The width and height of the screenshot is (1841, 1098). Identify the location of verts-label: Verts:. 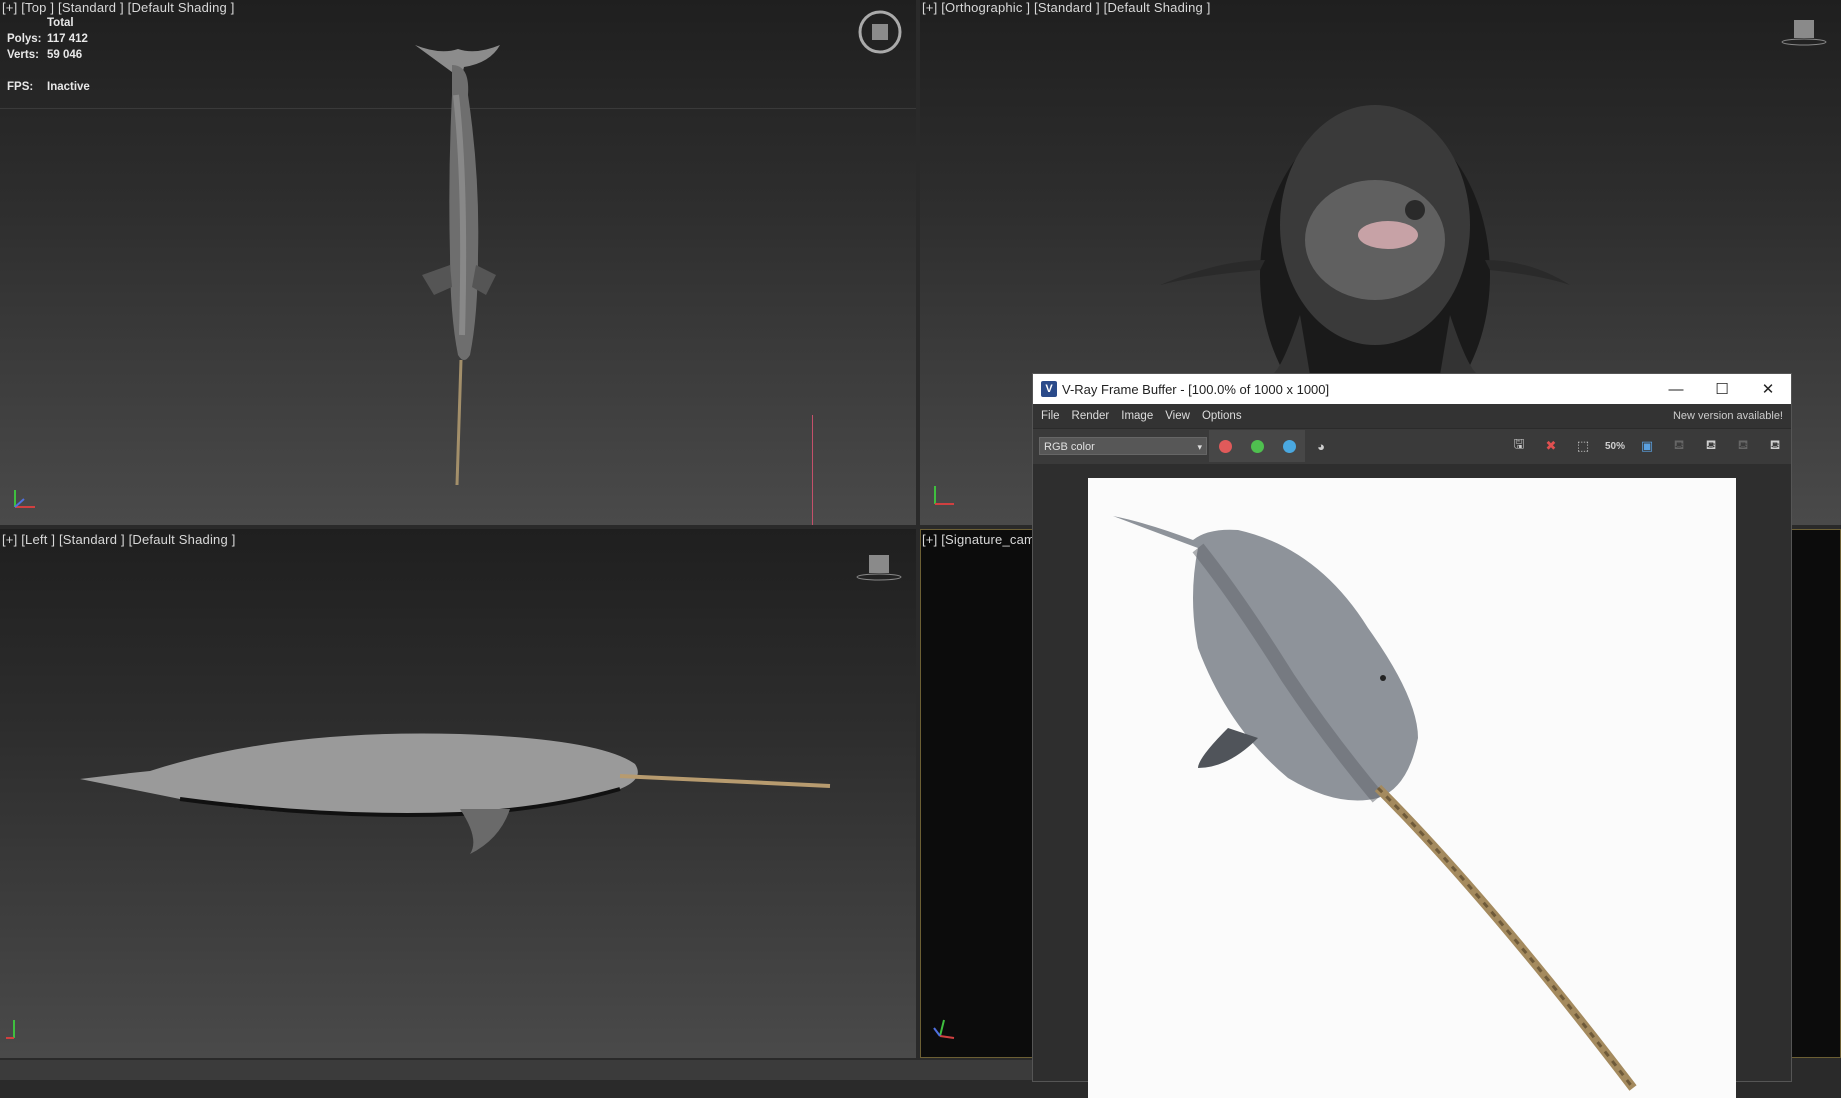
(23, 55).